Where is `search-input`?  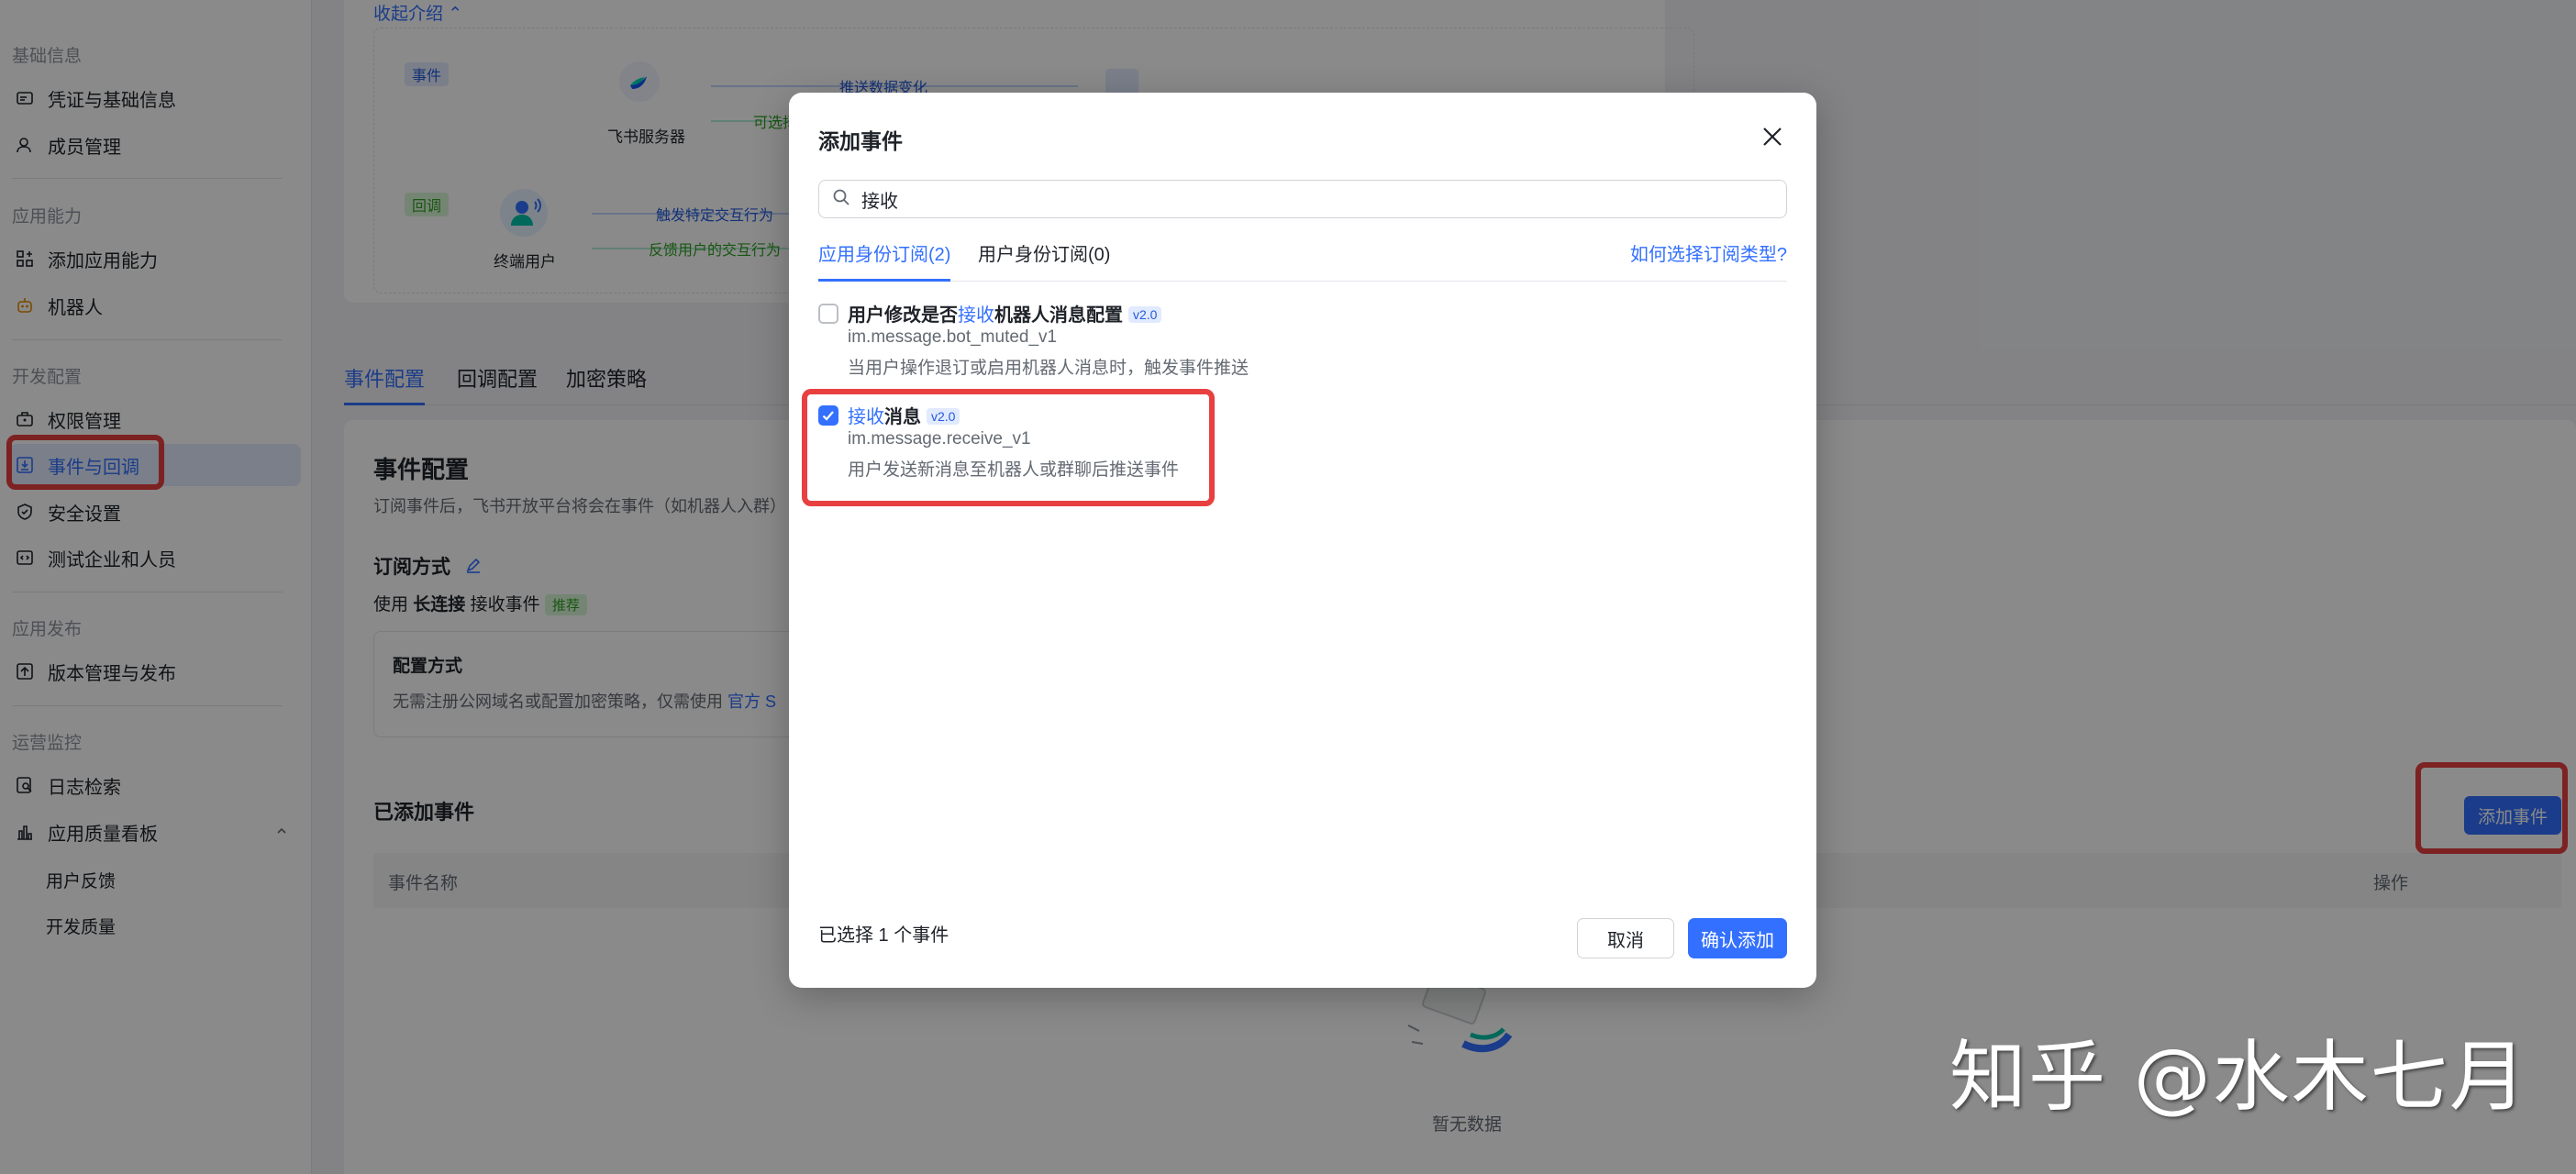
search-input is located at coordinates (1274, 199).